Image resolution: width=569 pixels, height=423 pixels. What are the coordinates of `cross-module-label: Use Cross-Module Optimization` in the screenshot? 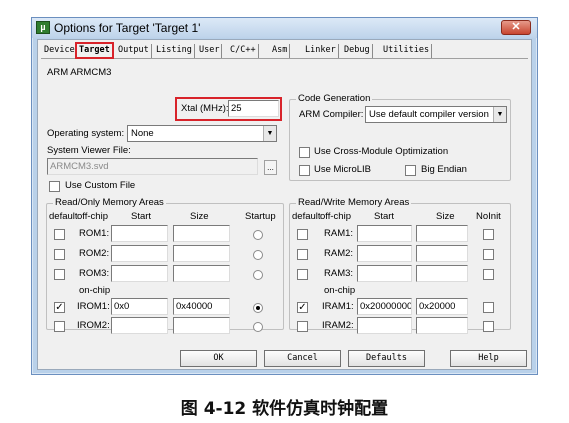 It's located at (381, 151).